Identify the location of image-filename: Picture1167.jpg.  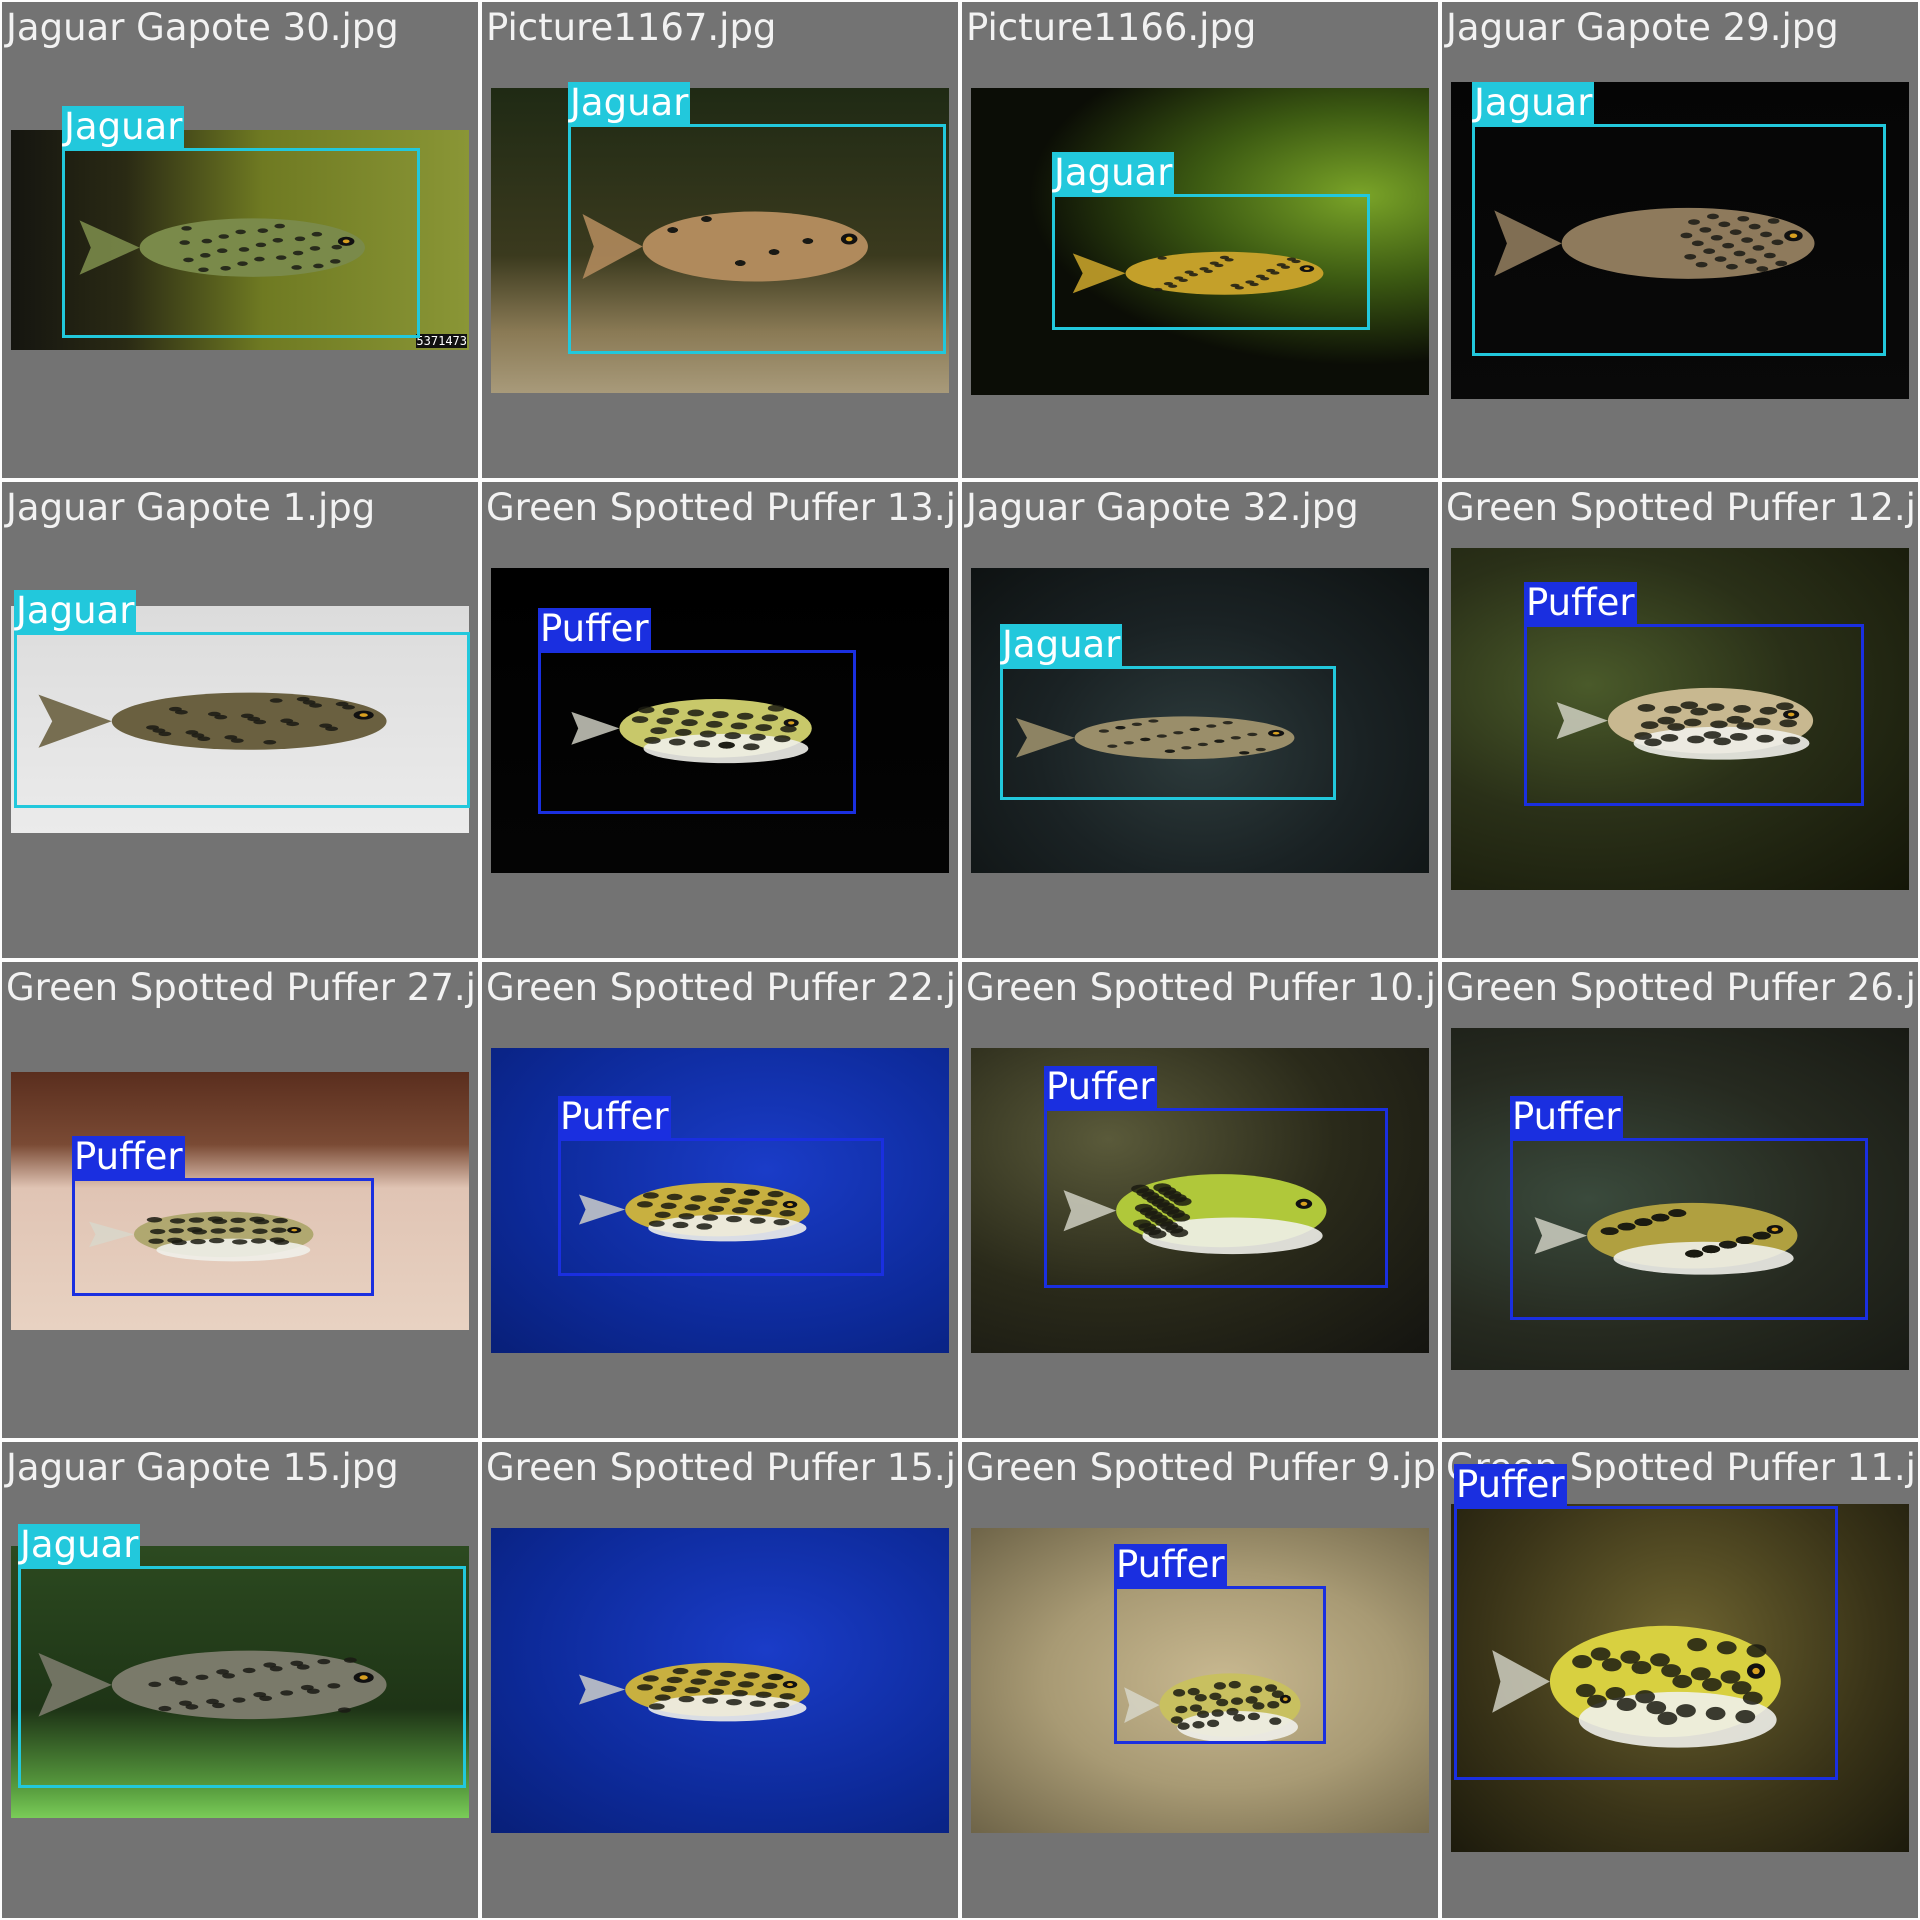
(631, 27).